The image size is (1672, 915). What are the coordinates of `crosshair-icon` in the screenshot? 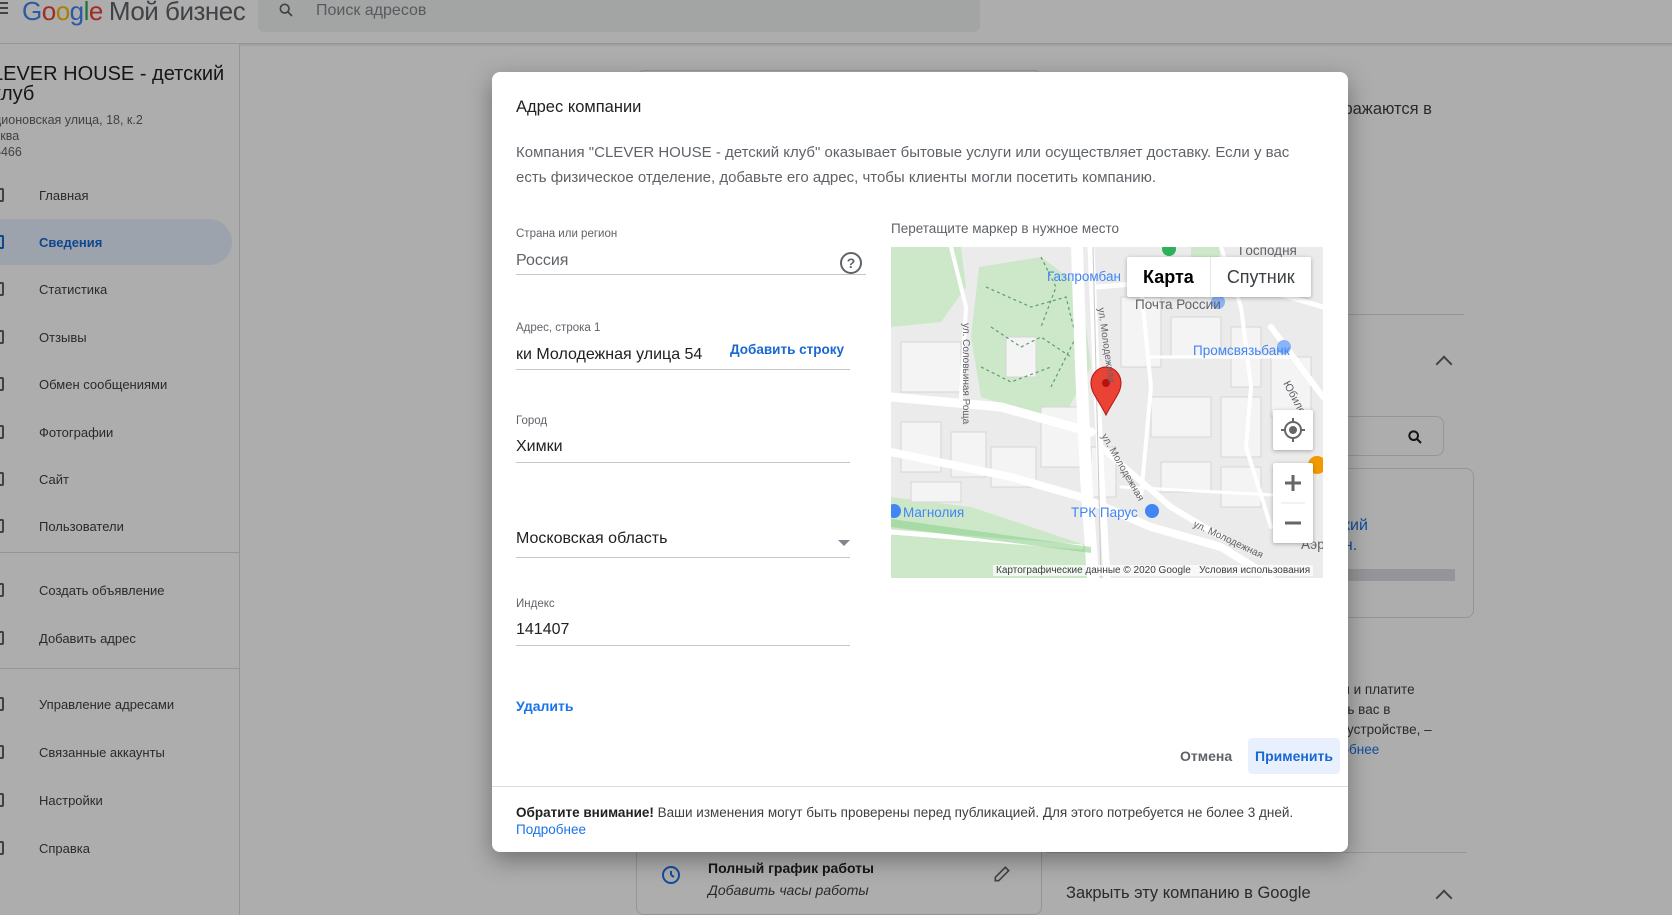 It's located at (1293, 430).